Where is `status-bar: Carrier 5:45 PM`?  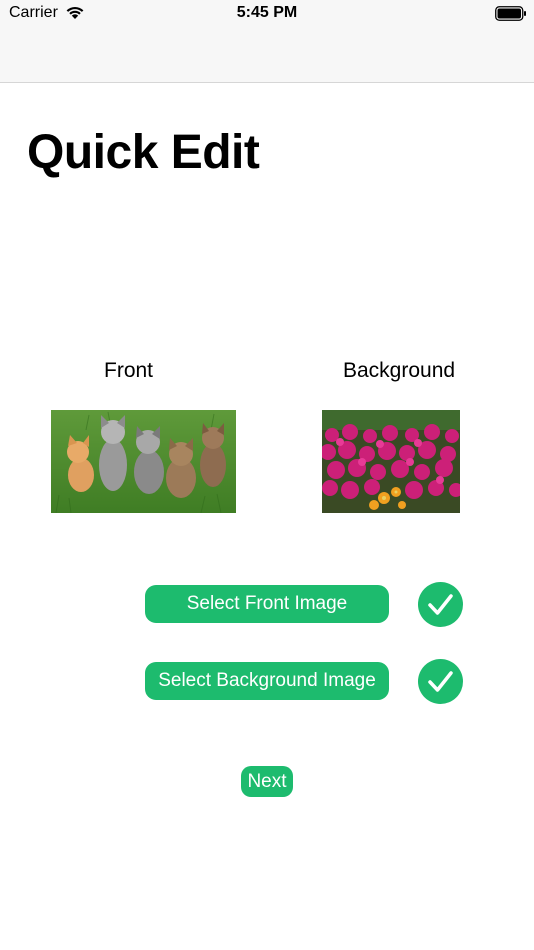
status-bar: Carrier 5:45 PM is located at coordinates (267, 14).